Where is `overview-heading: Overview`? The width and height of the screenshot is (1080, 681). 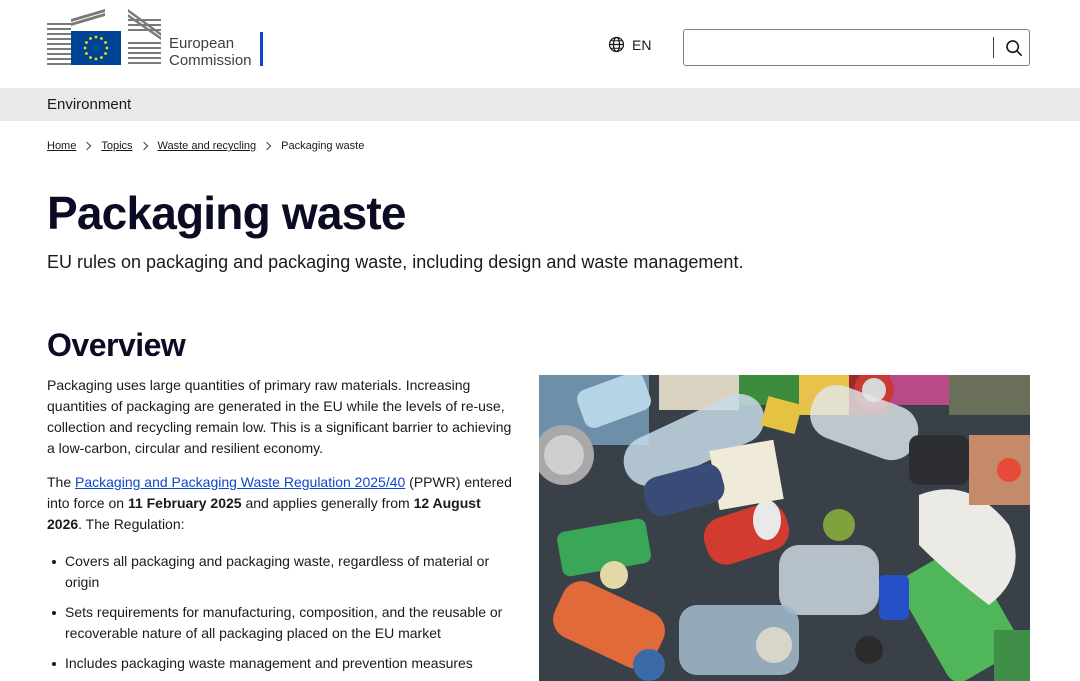
overview-heading: Overview is located at coordinates (116, 345).